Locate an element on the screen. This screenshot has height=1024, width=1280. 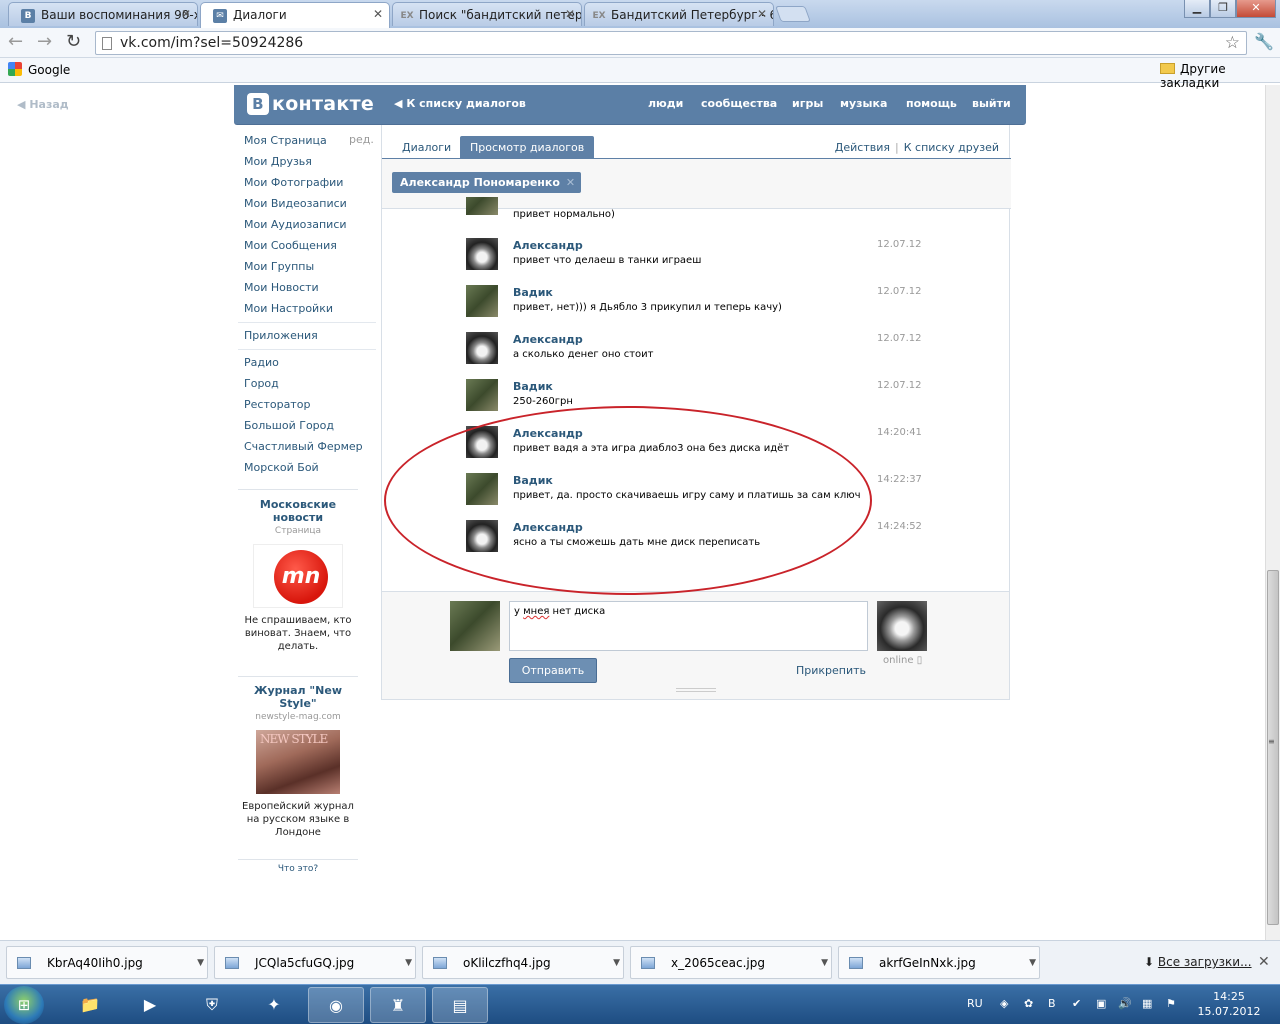
nav-logout: выйти is located at coordinates (991, 103).